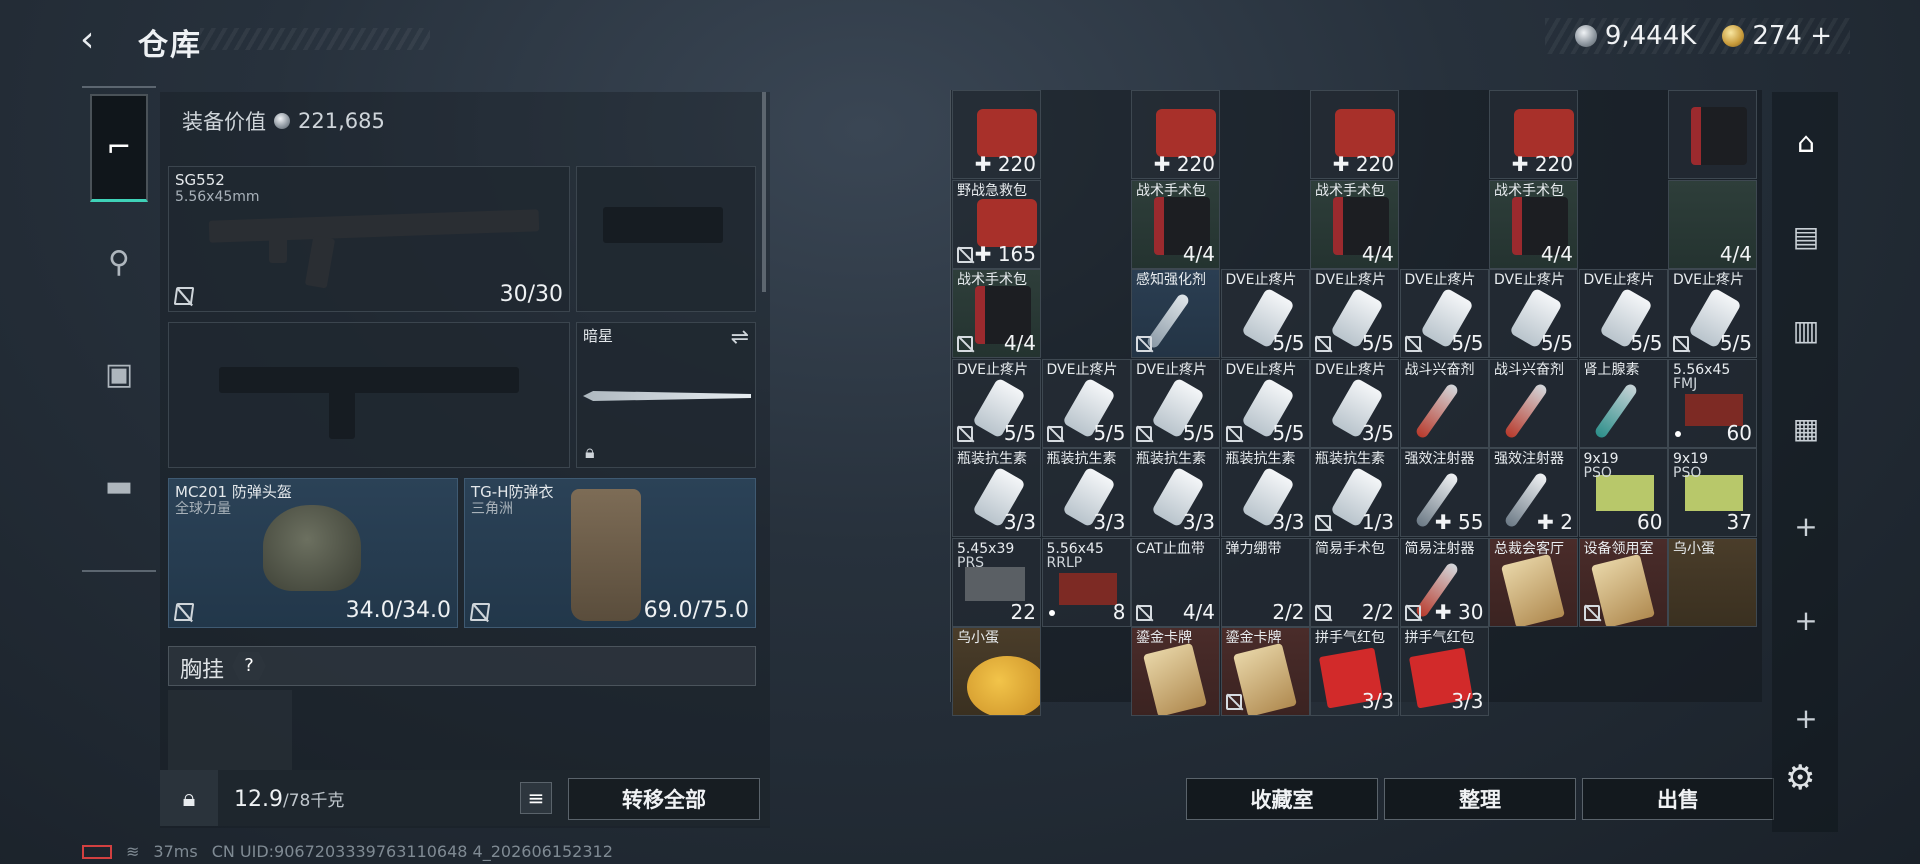 This screenshot has height=864, width=1920. What do you see at coordinates (1623, 582) in the screenshot?
I see `storage-item: 设备领用室` at bounding box center [1623, 582].